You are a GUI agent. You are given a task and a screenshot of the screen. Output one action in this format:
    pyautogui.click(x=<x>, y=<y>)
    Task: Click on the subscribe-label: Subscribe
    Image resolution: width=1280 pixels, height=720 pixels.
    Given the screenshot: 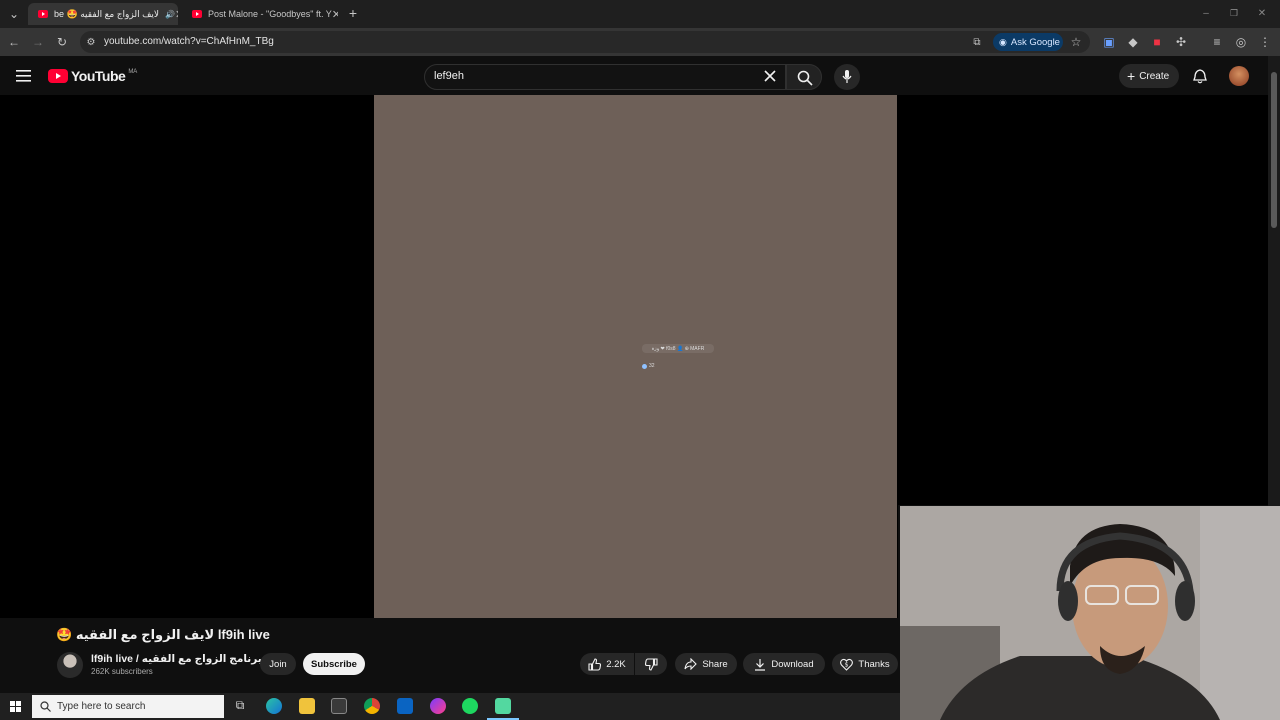 What is the action you would take?
    pyautogui.click(x=334, y=664)
    